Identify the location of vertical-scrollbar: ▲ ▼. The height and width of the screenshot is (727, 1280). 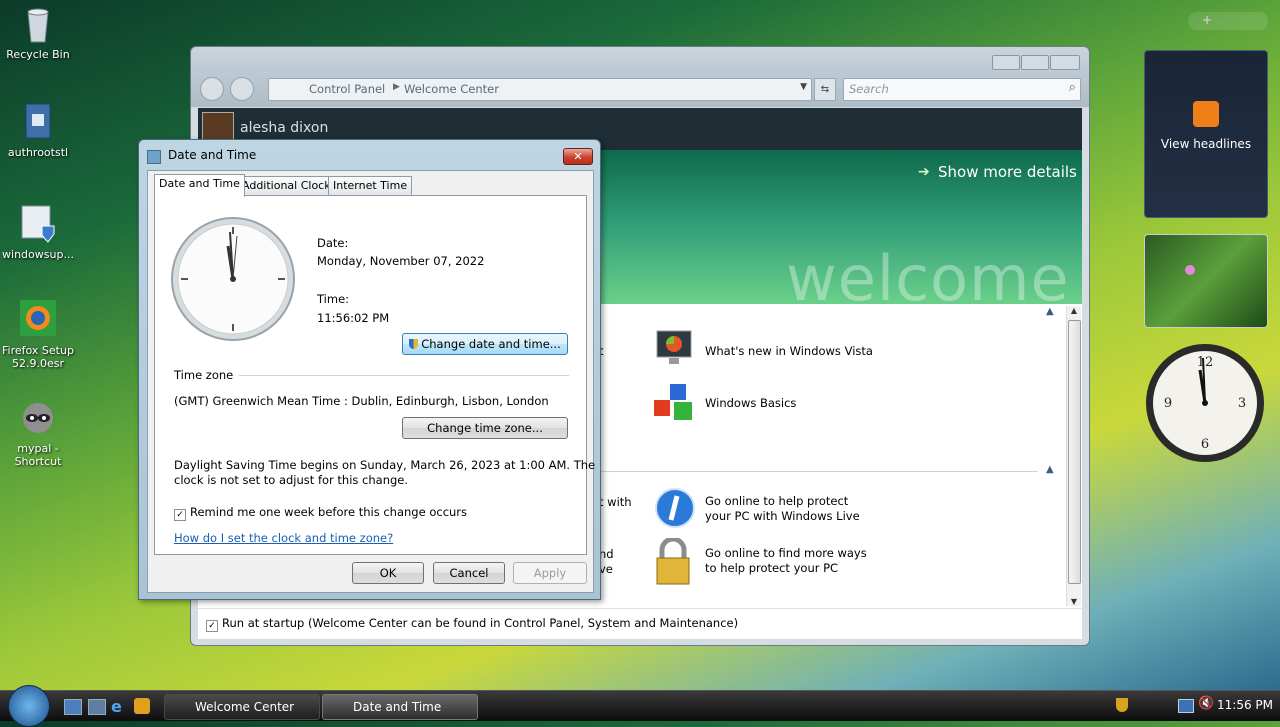
(1073, 456).